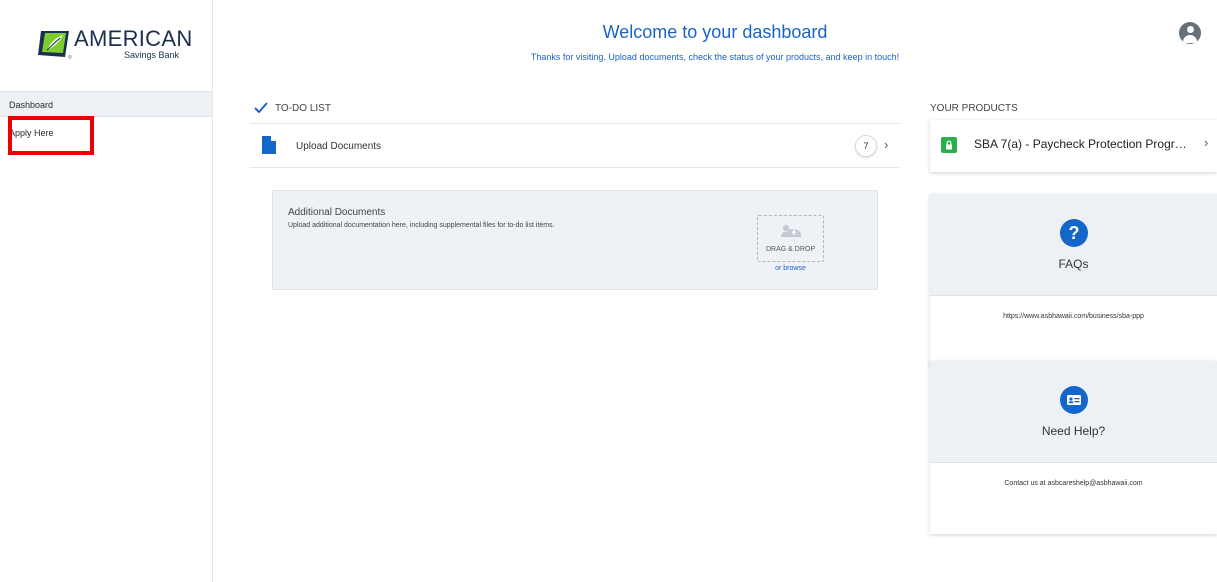 The width and height of the screenshot is (1217, 582). What do you see at coordinates (261, 107) in the screenshot?
I see `checkmark-icon` at bounding box center [261, 107].